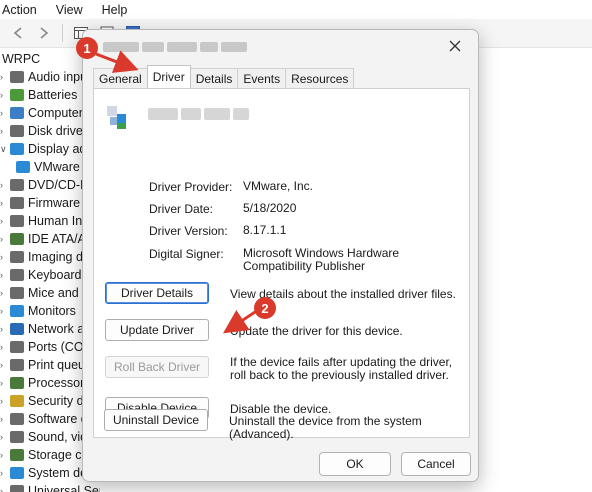  Describe the element at coordinates (198, 114) in the screenshot. I see `device-name-blurred` at that location.